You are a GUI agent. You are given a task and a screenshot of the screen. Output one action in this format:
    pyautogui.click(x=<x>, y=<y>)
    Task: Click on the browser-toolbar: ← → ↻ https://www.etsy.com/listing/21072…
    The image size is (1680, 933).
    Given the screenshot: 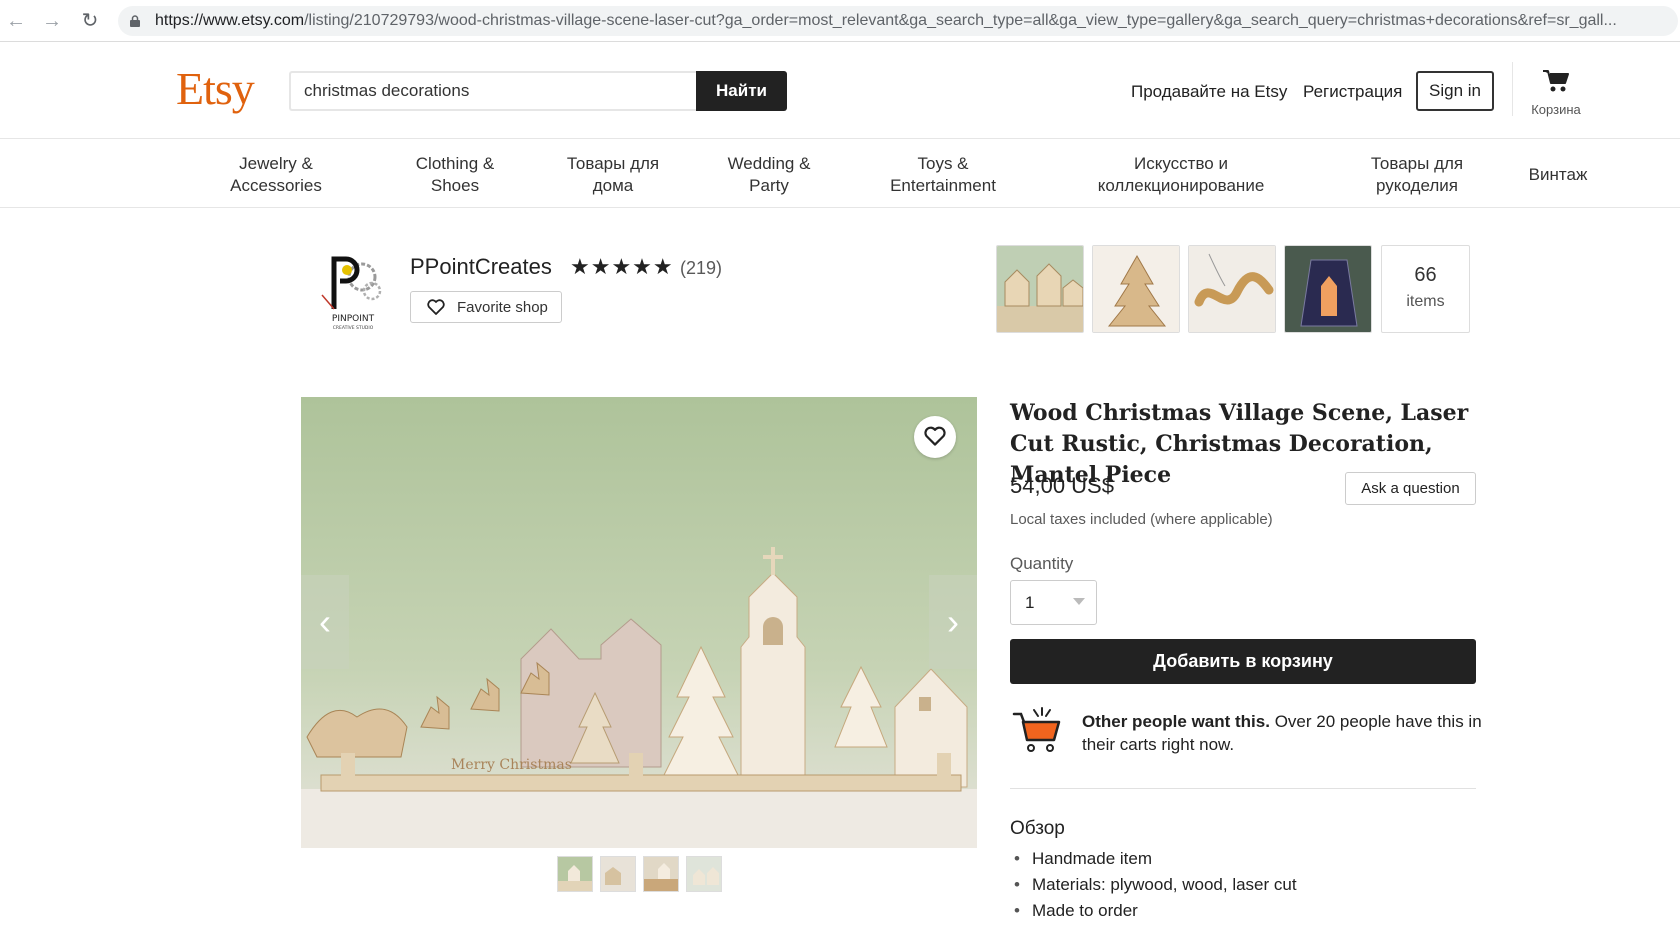 What is the action you would take?
    pyautogui.click(x=840, y=21)
    